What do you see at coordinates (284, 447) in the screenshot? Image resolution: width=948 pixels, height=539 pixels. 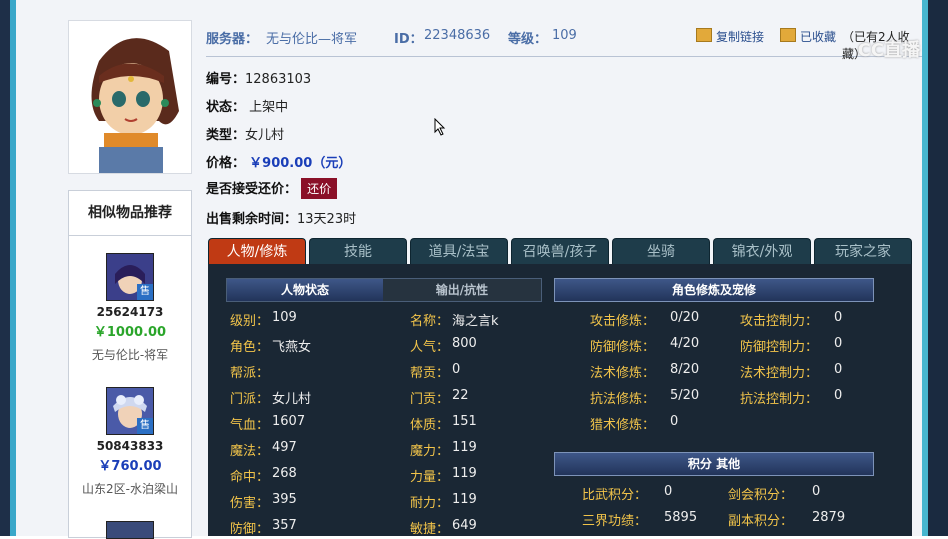 I see `stat-value: 497` at bounding box center [284, 447].